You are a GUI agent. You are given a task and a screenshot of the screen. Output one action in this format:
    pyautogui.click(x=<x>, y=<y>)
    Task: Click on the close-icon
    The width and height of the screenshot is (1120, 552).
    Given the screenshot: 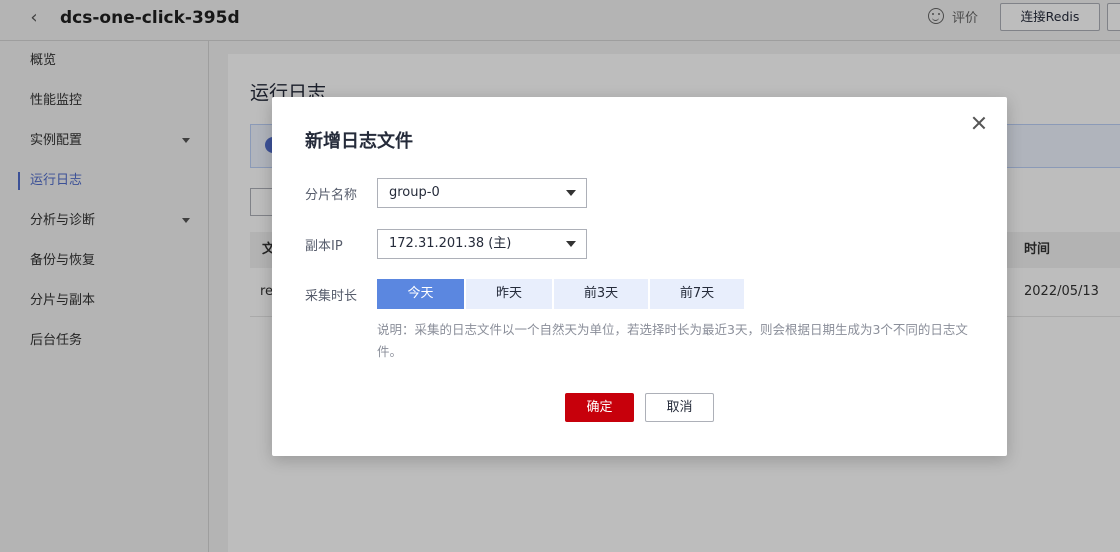 What is the action you would take?
    pyautogui.click(x=979, y=123)
    